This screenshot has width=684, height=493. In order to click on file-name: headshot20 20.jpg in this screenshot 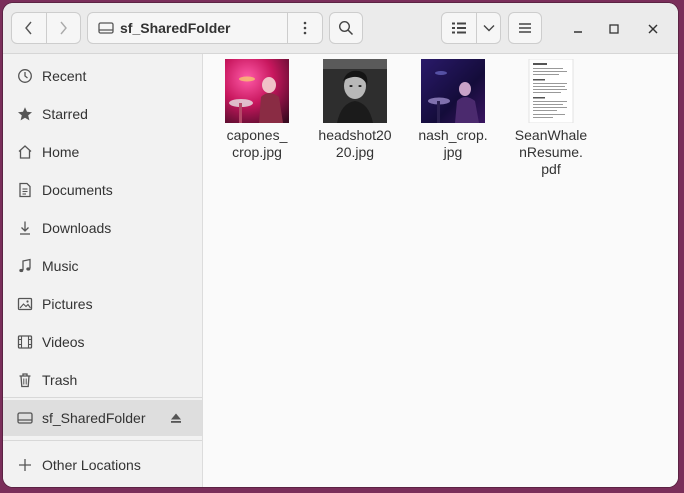, I will do `click(355, 143)`.